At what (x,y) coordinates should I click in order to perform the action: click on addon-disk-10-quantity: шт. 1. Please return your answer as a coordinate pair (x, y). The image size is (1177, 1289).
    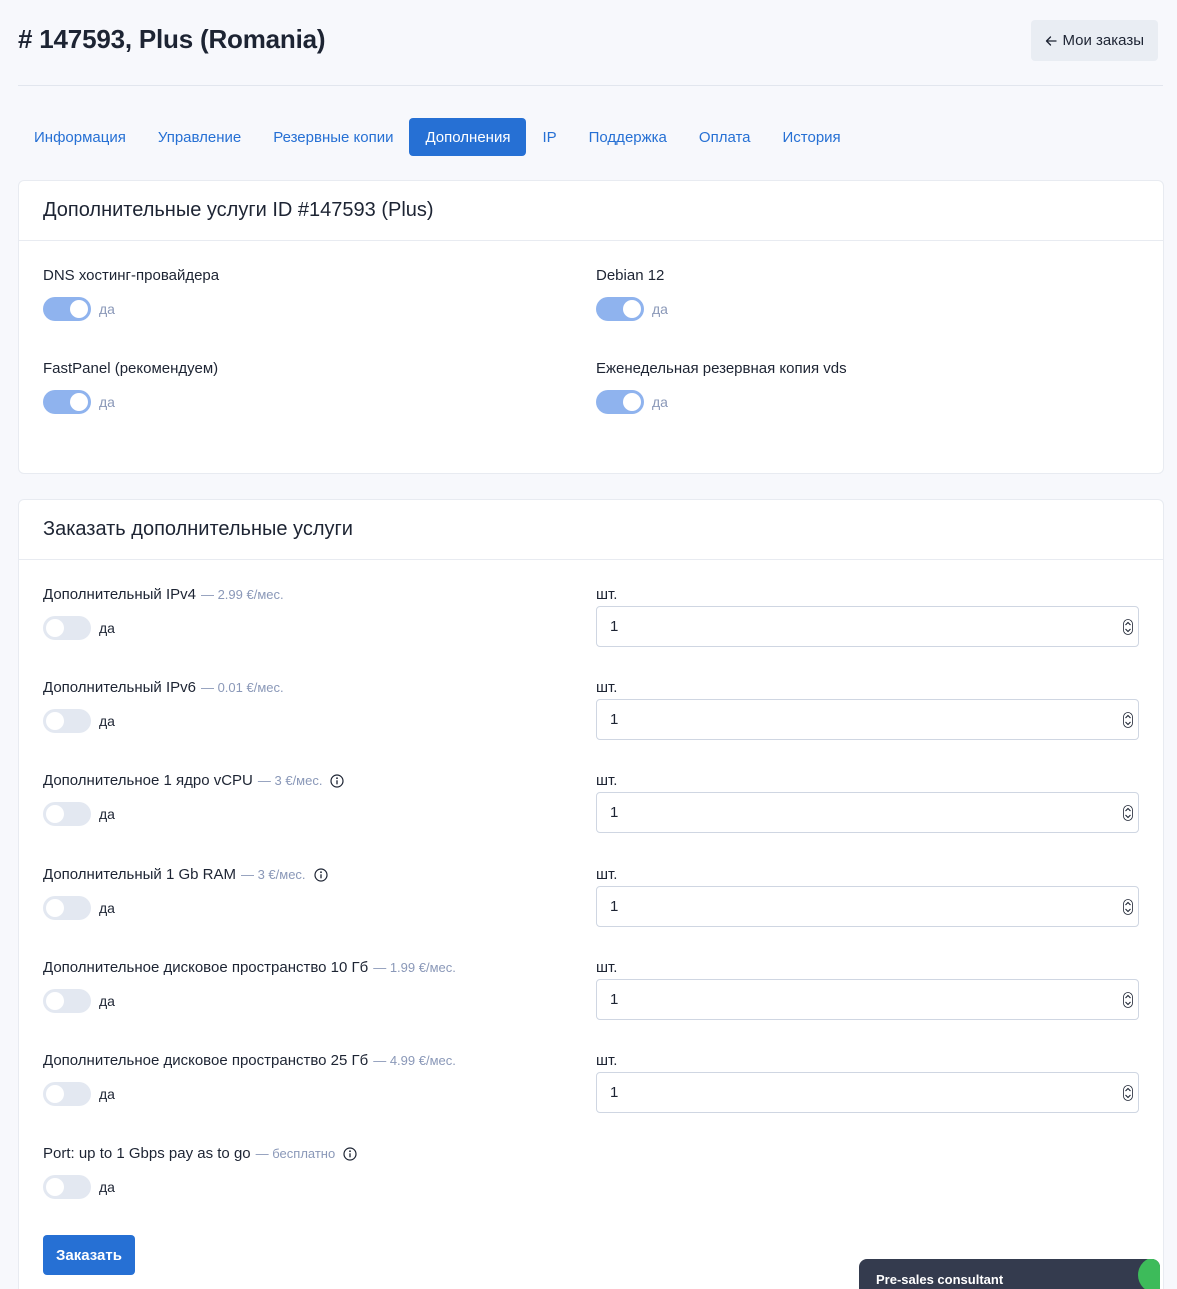
    Looking at the image, I should click on (867, 989).